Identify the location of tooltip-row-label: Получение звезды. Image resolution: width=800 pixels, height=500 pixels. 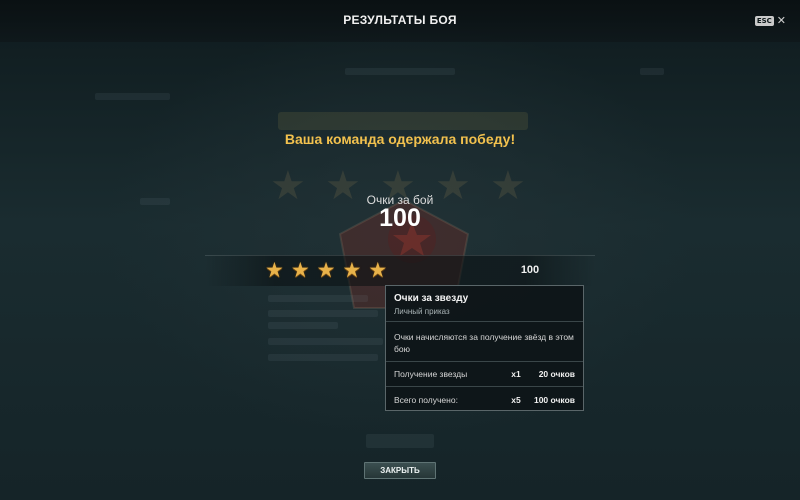
(431, 374).